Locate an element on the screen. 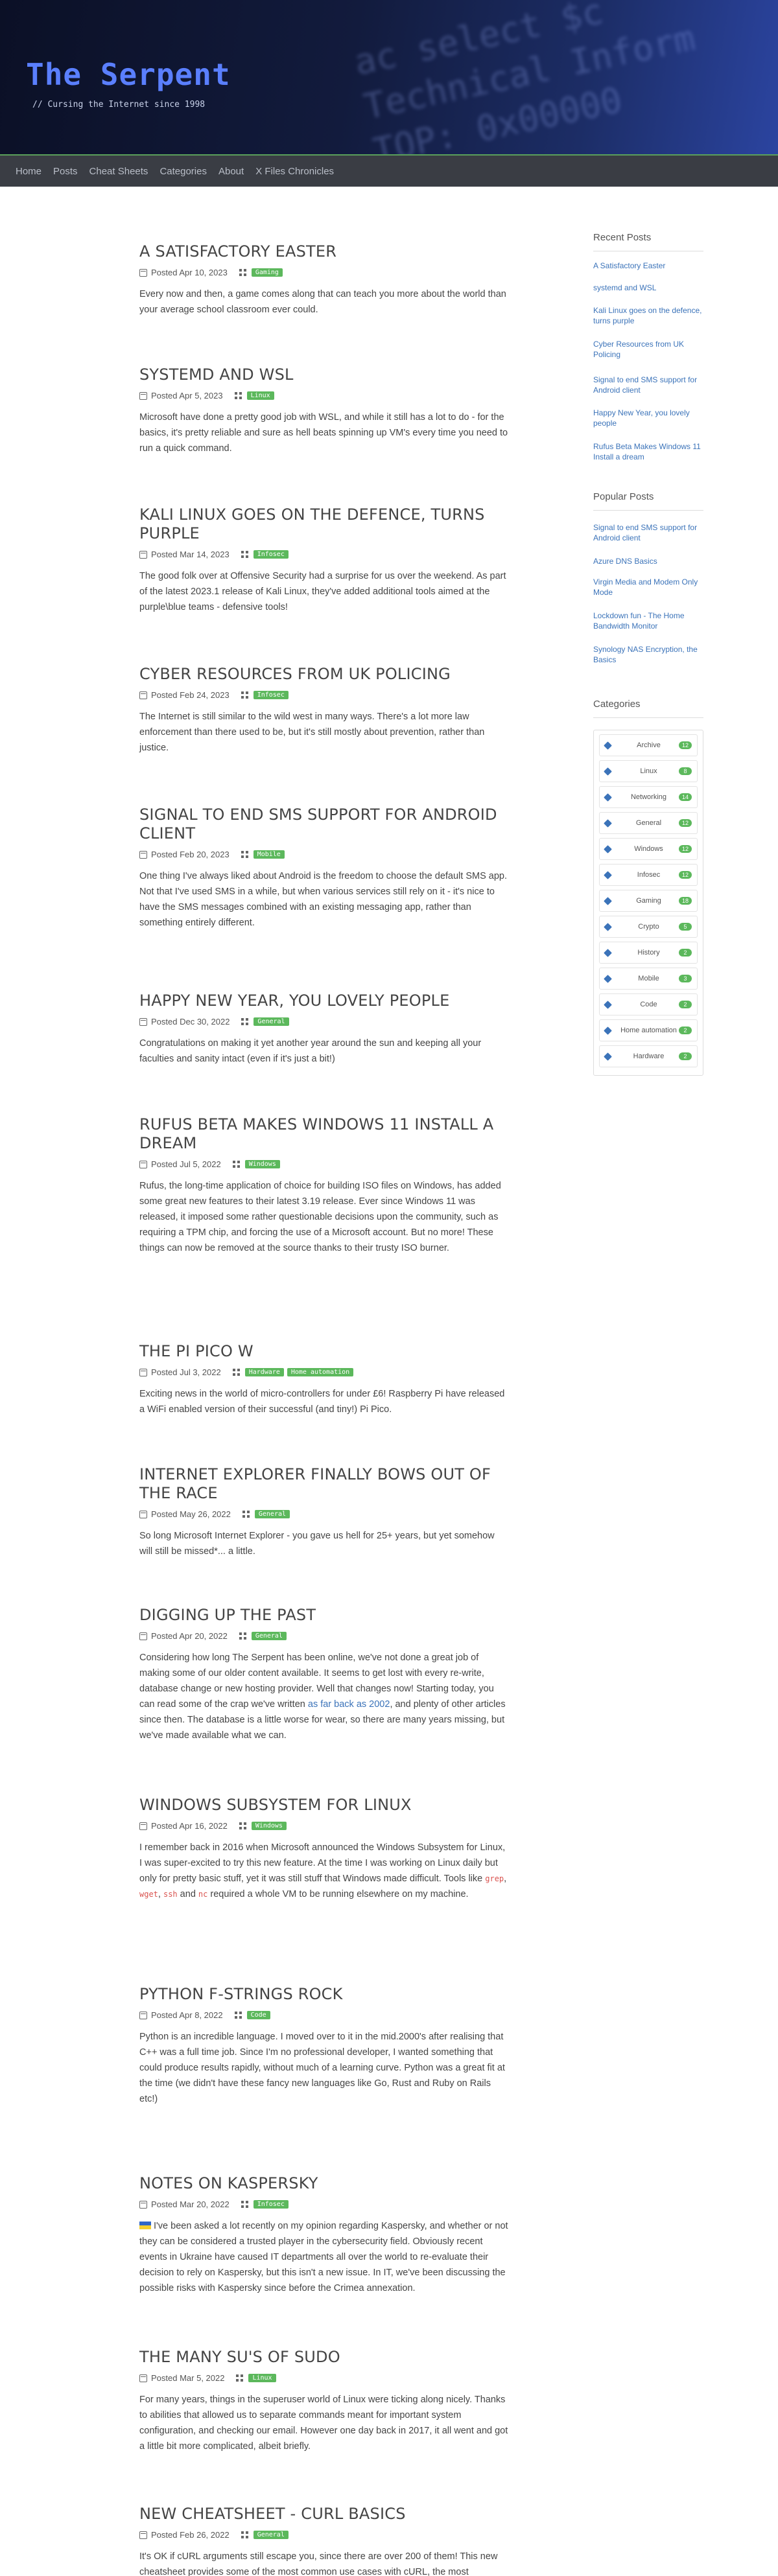 The width and height of the screenshot is (778, 2576). category-label: Infosec is located at coordinates (649, 875).